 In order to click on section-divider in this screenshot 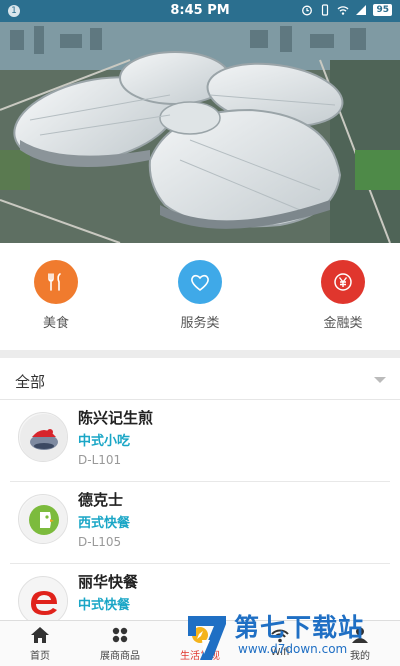, I will do `click(200, 354)`.